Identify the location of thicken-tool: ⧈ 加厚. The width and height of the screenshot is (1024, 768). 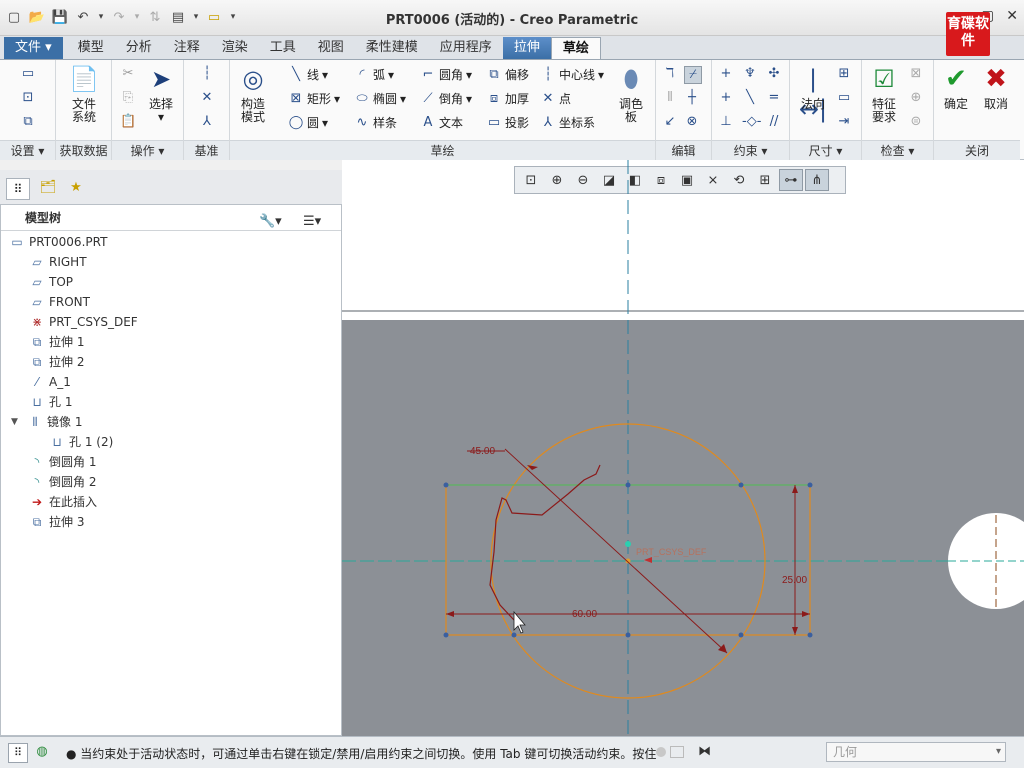
(507, 98).